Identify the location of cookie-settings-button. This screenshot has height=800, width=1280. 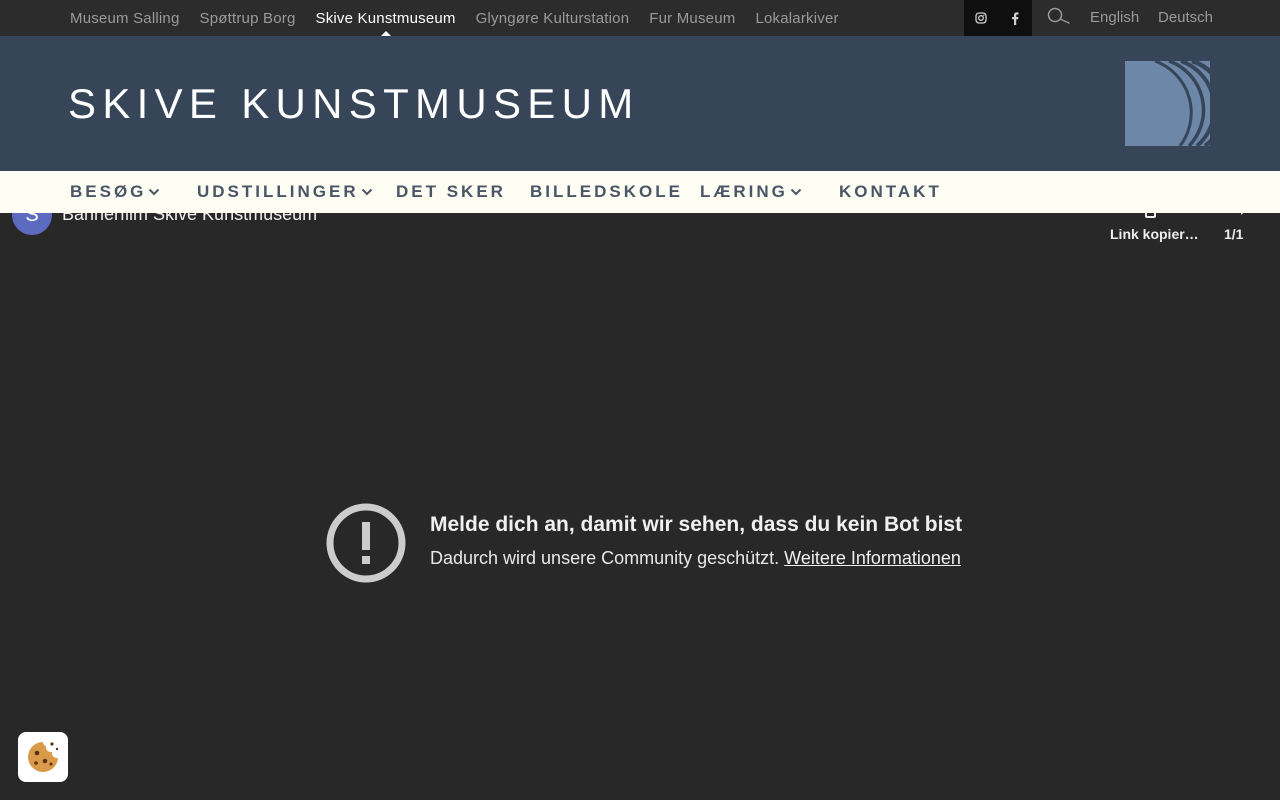
(43, 757).